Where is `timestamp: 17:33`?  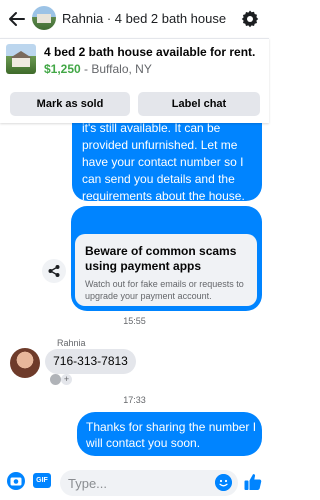
timestamp: 17:33 is located at coordinates (134, 400).